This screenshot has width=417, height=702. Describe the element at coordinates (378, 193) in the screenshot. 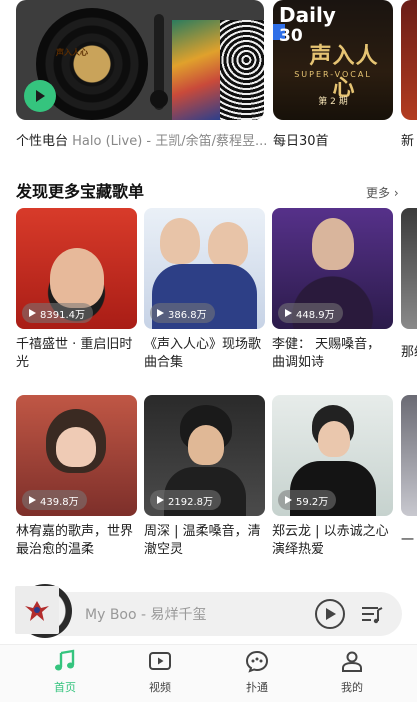

I see `more-link-label: 更多` at that location.